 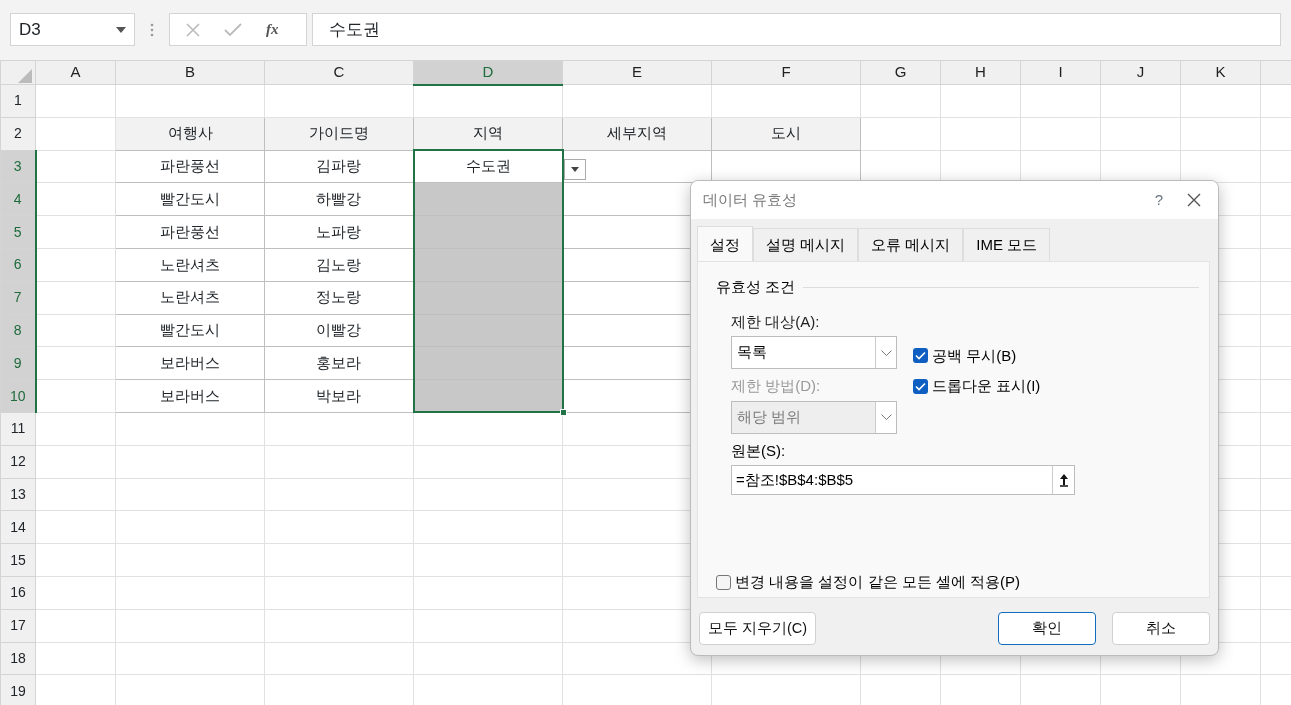 What do you see at coordinates (750, 199) in the screenshot?
I see `dialog-title: 데이터 유효성` at bounding box center [750, 199].